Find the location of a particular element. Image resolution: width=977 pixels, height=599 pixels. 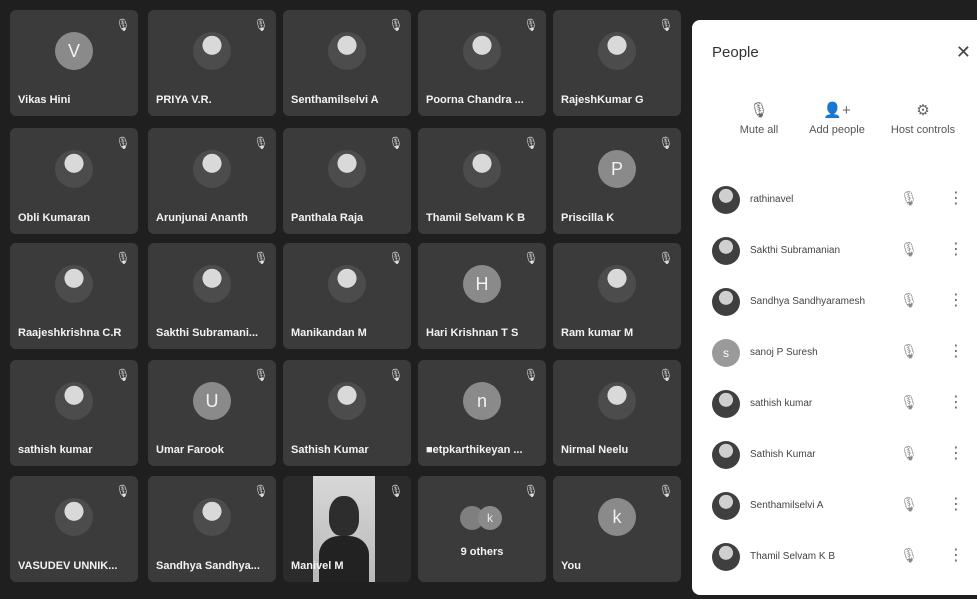

avatar: V is located at coordinates (74, 51).